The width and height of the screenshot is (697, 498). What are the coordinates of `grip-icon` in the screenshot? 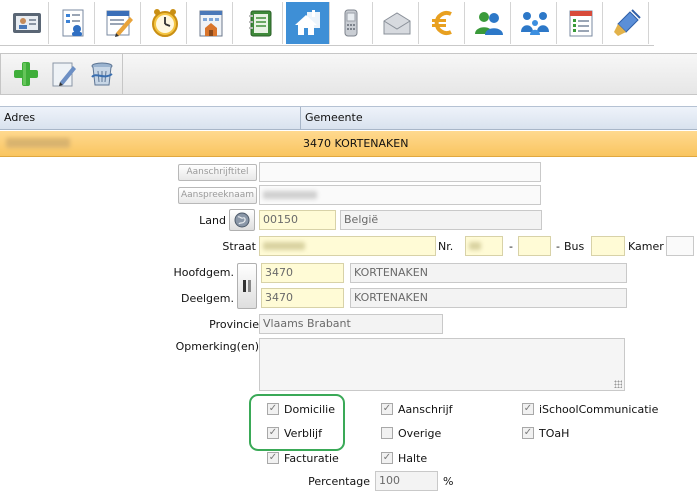 It's located at (247, 286).